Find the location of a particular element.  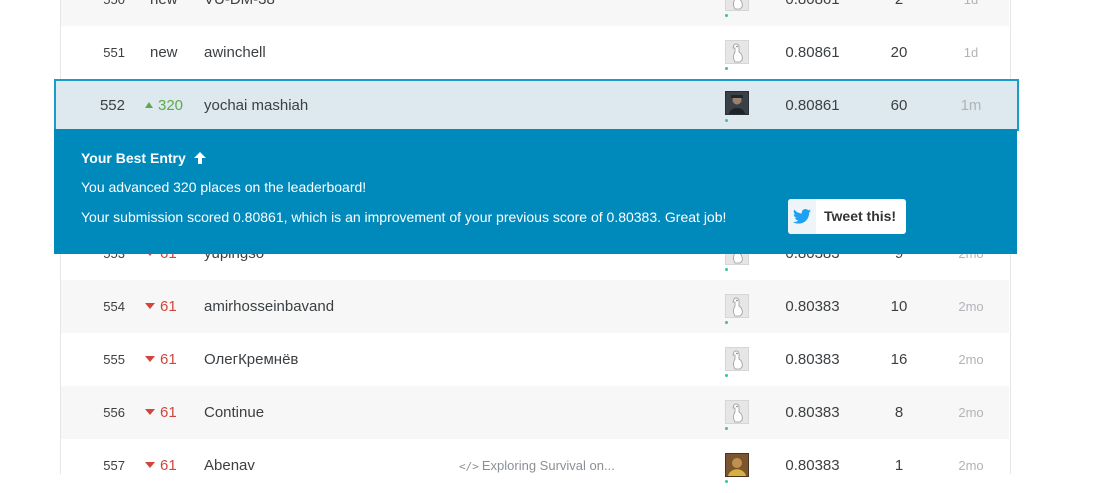

row-rank: 555 is located at coordinates (114, 359).